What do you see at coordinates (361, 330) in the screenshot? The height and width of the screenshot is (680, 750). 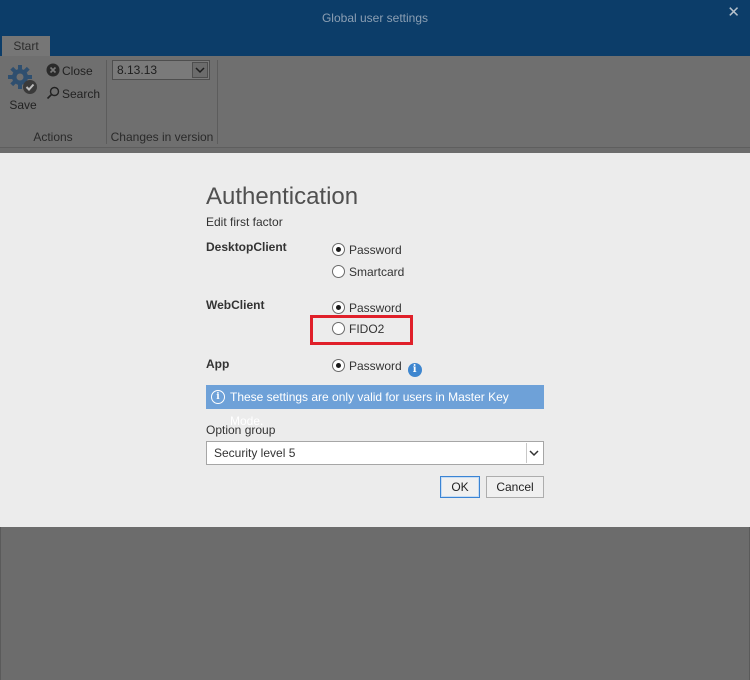 I see `highlight-box` at bounding box center [361, 330].